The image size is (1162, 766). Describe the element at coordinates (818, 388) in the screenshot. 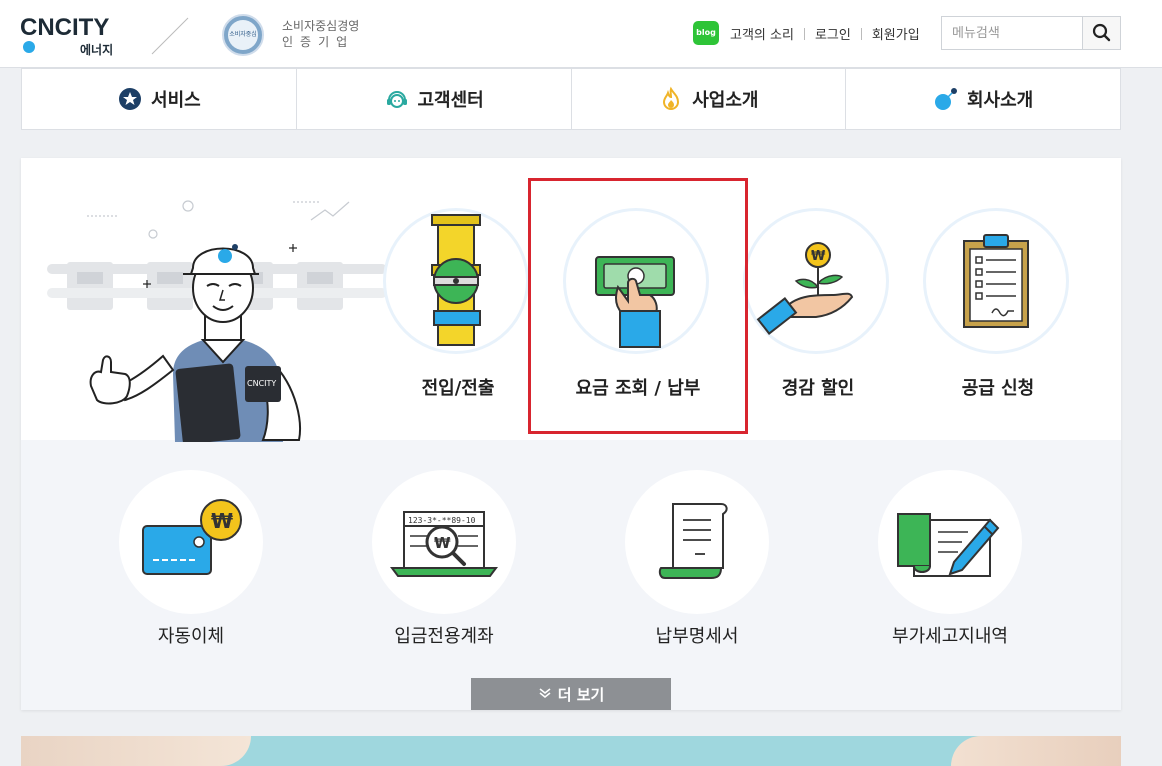

I see `service-label: 경감 할인` at that location.